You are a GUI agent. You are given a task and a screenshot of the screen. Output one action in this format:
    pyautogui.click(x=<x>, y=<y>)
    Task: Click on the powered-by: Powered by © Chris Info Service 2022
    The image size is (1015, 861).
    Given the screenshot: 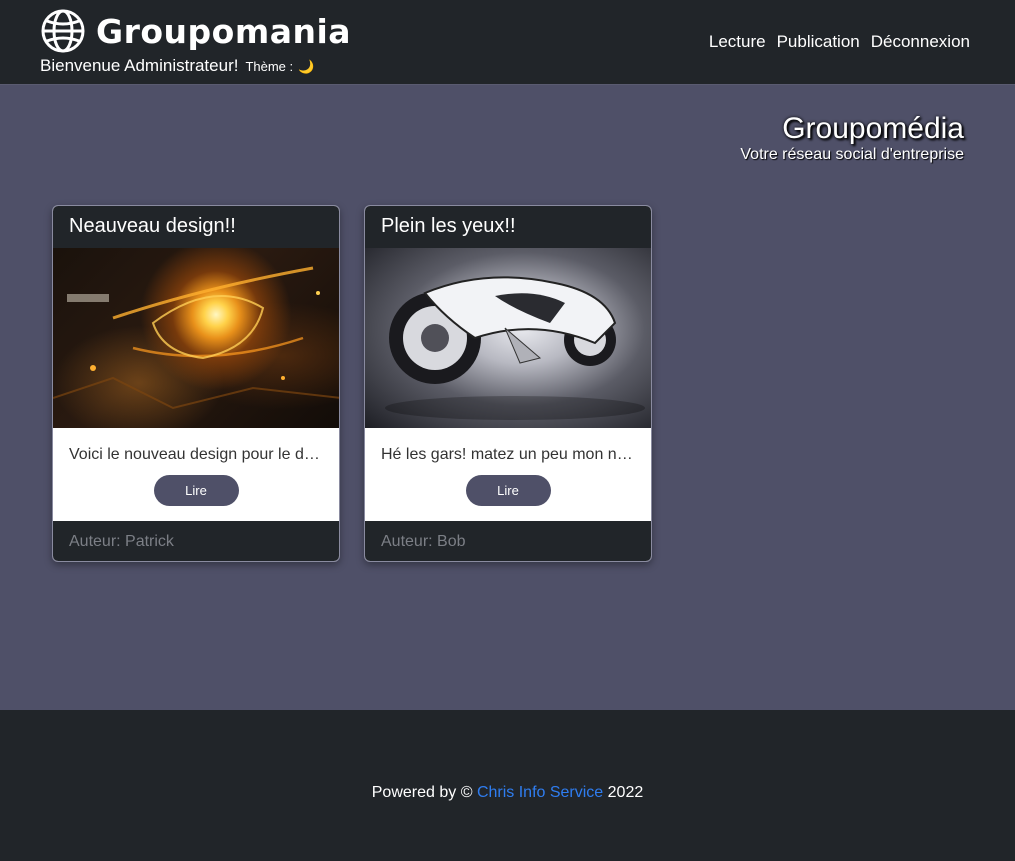 What is the action you would take?
    pyautogui.click(x=507, y=793)
    